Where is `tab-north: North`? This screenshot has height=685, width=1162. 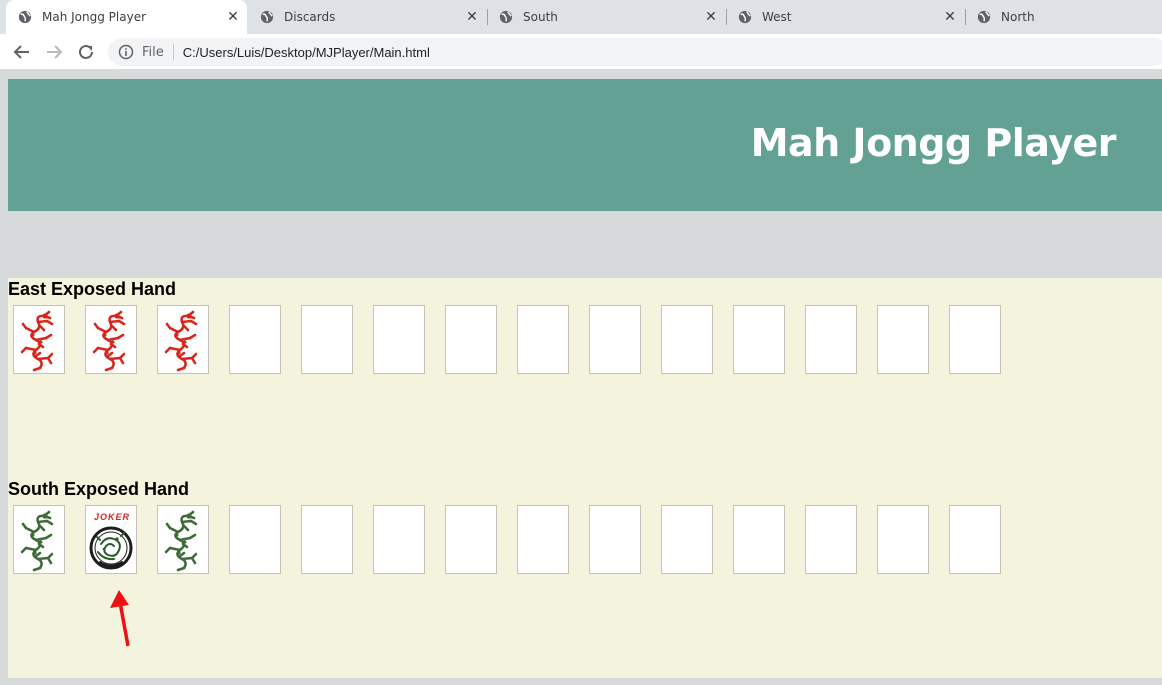 tab-north: North is located at coordinates (1063, 17).